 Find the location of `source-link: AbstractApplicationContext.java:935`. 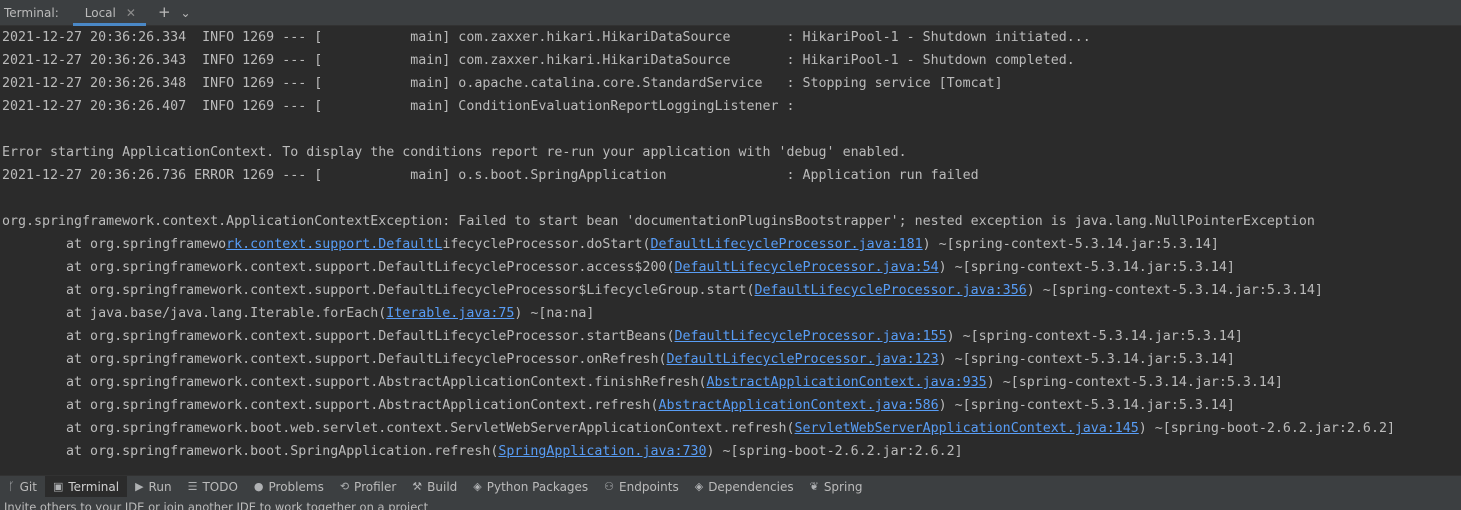

source-link: AbstractApplicationContext.java:935 is located at coordinates (846, 382).